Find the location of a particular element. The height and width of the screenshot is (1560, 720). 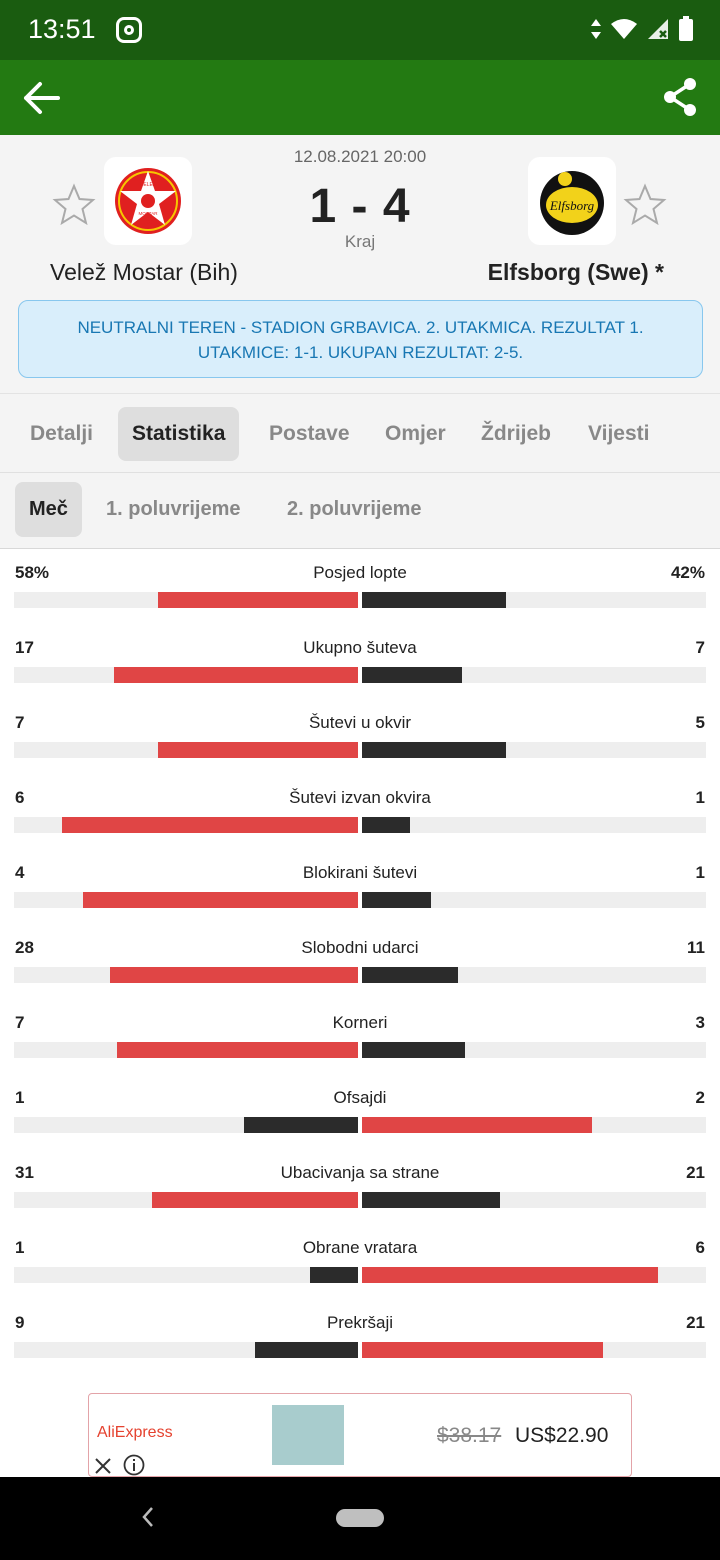

app-bar is located at coordinates (360, 97).